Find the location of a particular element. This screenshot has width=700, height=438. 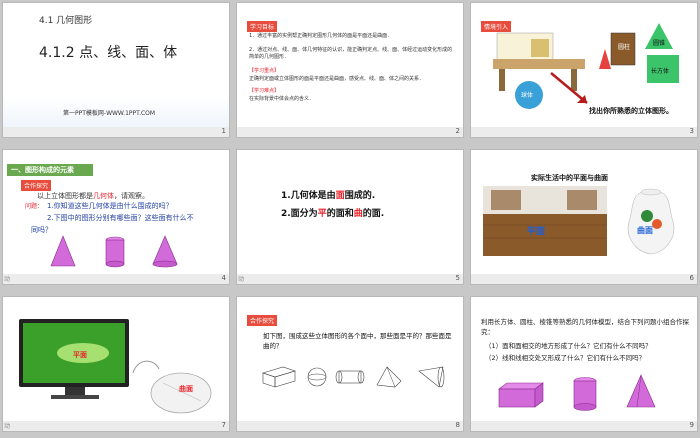

point-2: 2.面分为平的面和曲的面. is located at coordinates (332, 214).